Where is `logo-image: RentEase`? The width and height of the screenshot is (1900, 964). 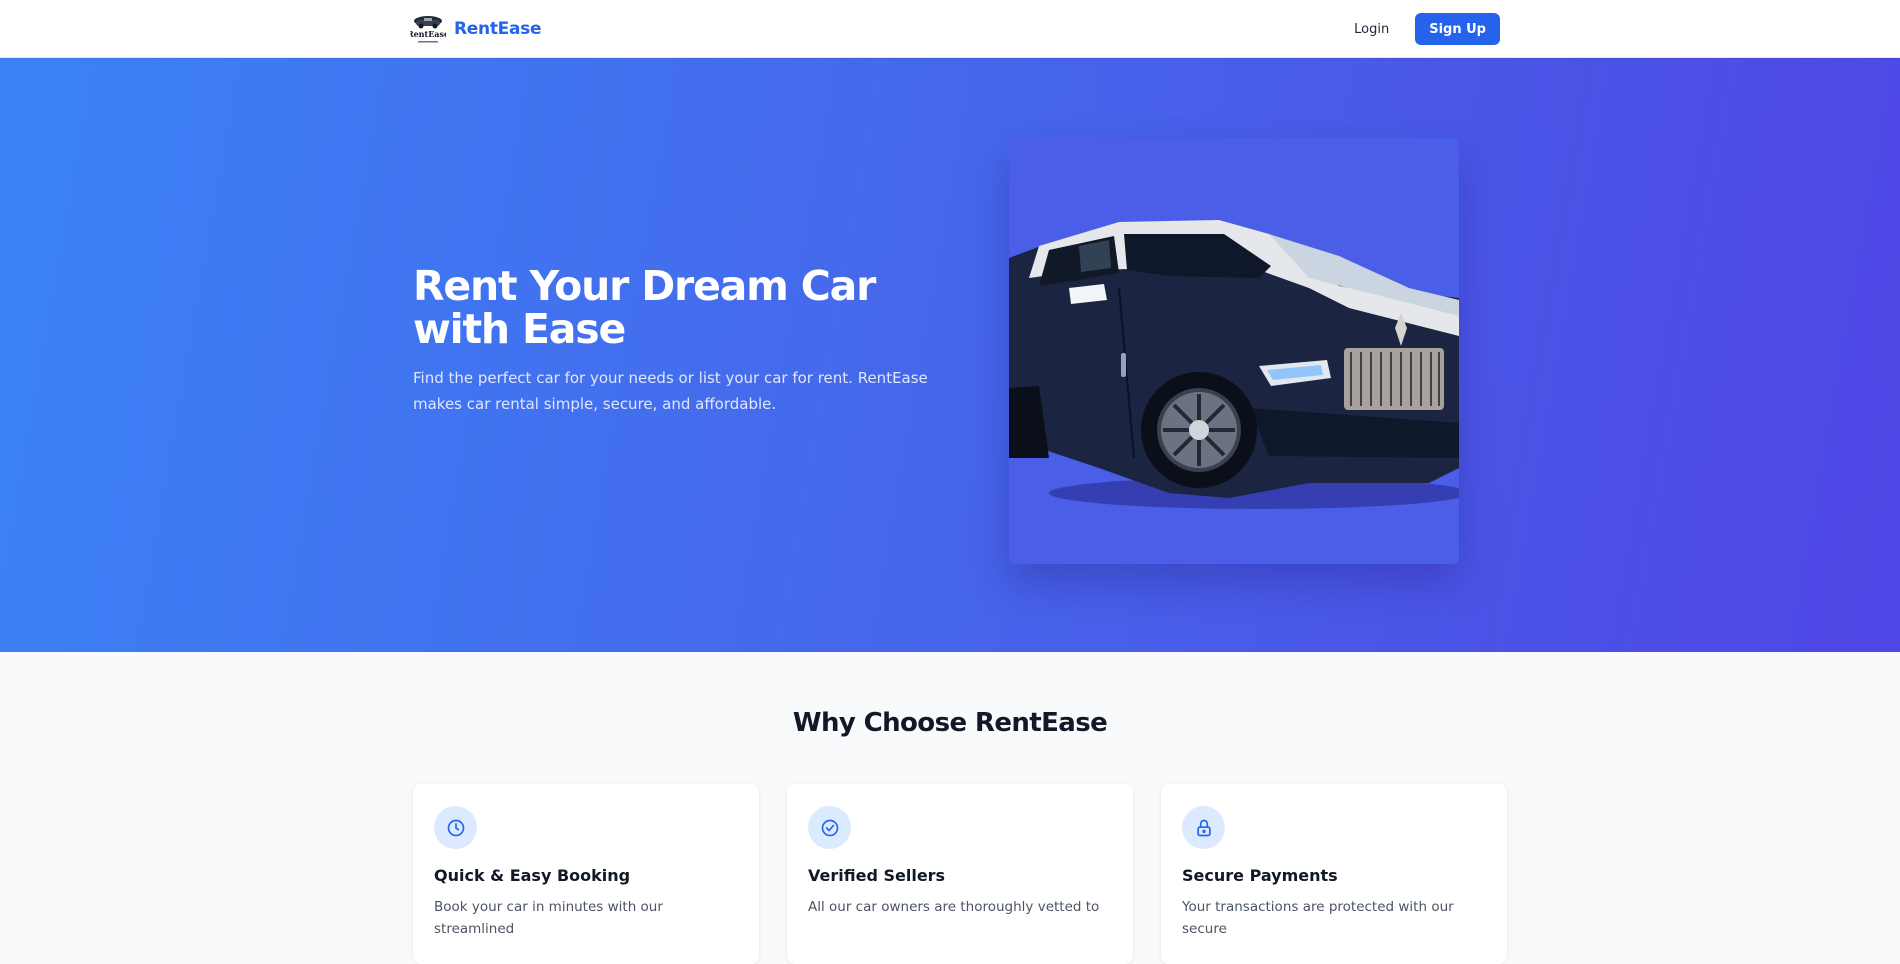 logo-image: RentEase is located at coordinates (428, 29).